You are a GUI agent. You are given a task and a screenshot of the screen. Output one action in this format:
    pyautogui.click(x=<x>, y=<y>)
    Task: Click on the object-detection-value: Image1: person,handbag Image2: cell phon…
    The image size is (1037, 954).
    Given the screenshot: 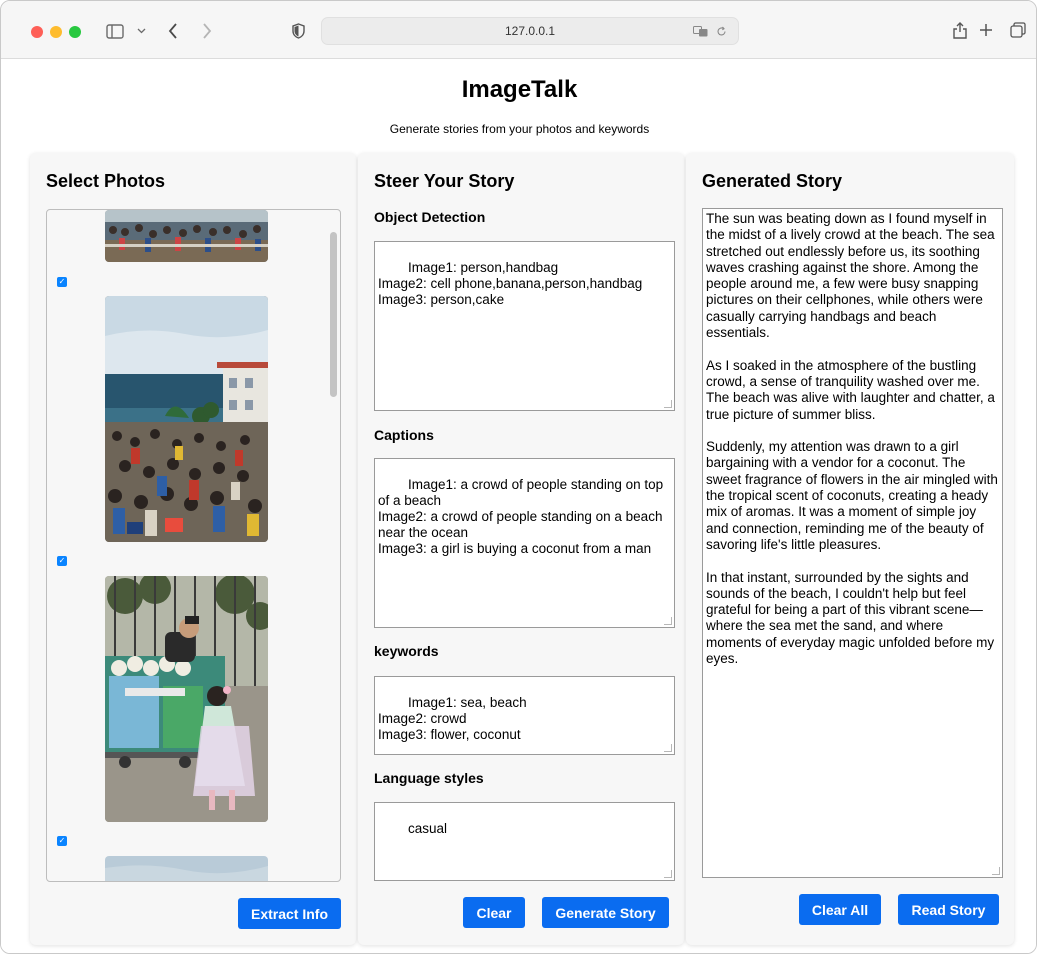 What is the action you would take?
    pyautogui.click(x=510, y=283)
    